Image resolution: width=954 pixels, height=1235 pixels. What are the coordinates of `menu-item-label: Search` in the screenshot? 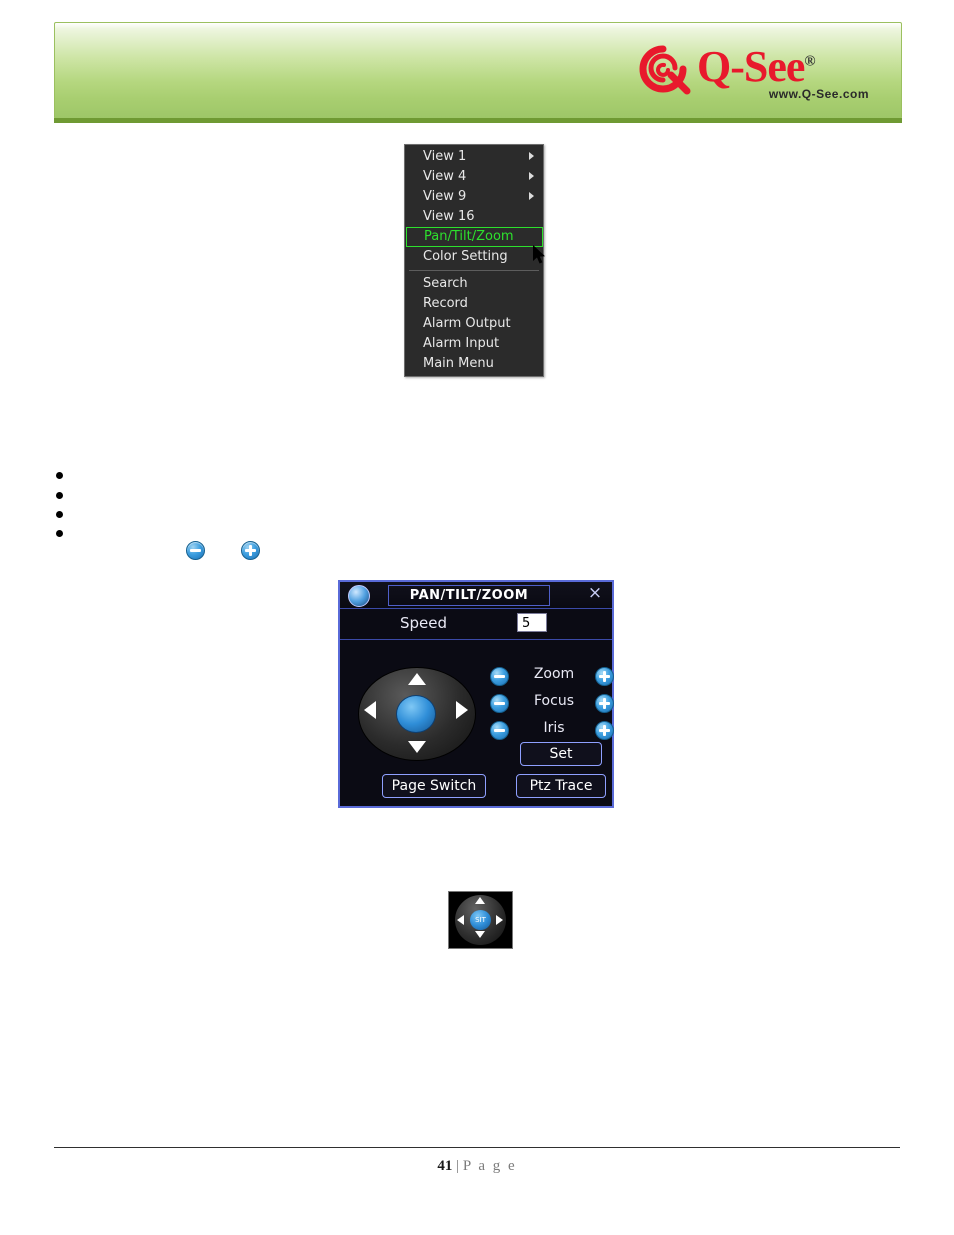 It's located at (445, 283).